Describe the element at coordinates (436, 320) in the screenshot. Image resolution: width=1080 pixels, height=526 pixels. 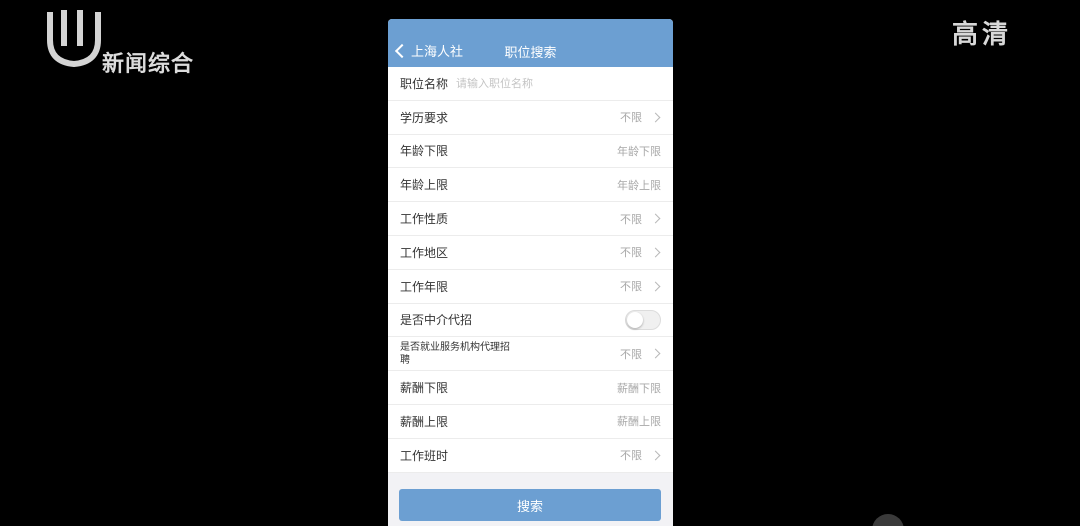
I see `row-label: 是否中介代招` at that location.